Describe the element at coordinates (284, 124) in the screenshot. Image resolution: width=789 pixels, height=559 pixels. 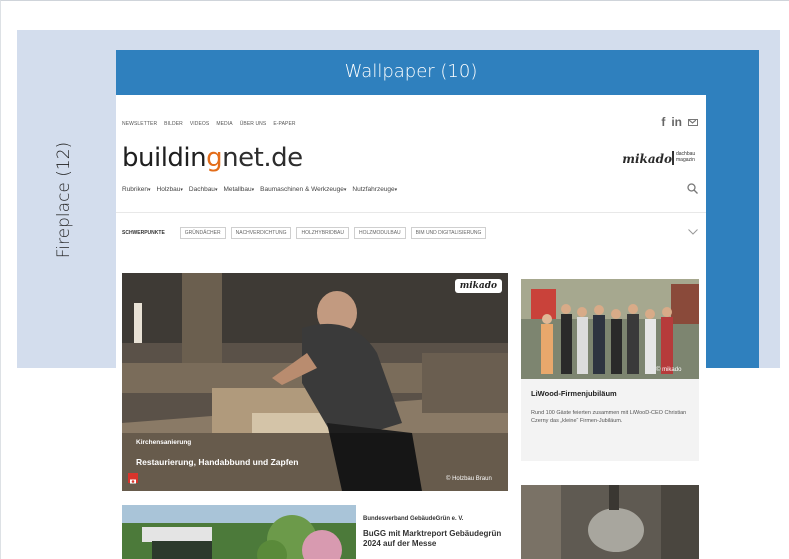
I see `topnav-epaper: E-PAPER` at that location.